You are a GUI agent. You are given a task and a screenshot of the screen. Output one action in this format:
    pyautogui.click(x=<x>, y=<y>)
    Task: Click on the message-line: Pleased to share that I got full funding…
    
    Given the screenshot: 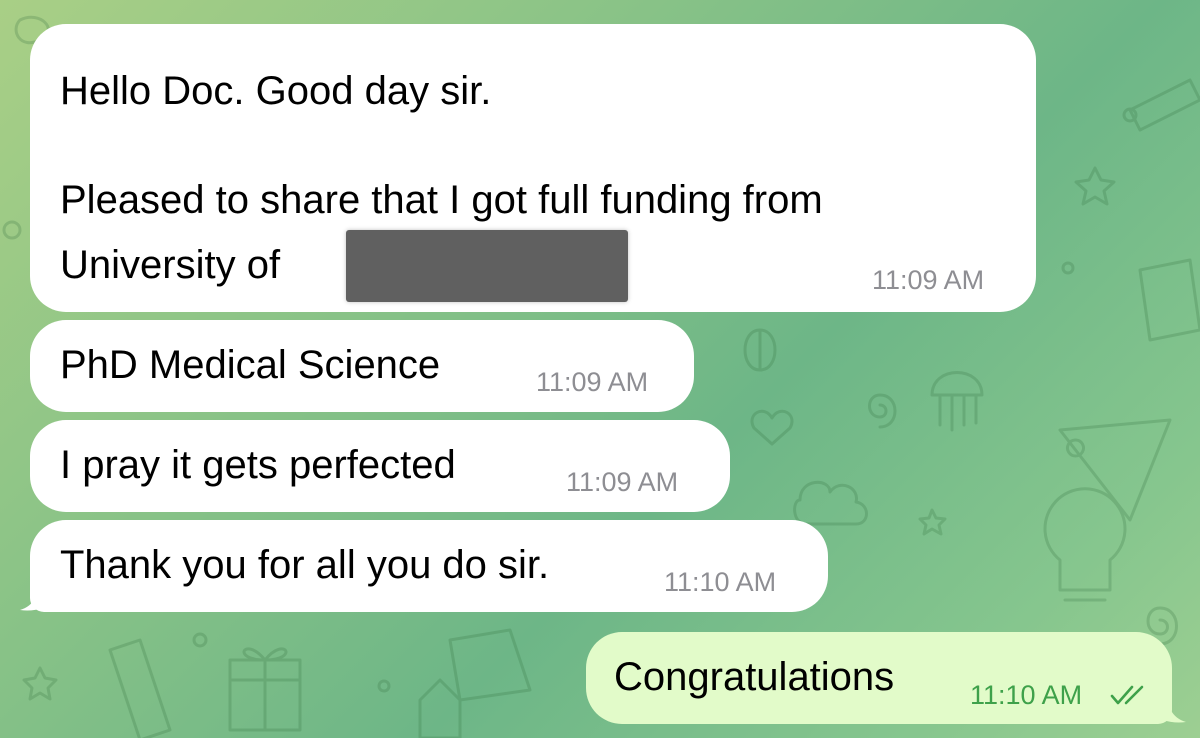 What is the action you would take?
    pyautogui.click(x=441, y=200)
    